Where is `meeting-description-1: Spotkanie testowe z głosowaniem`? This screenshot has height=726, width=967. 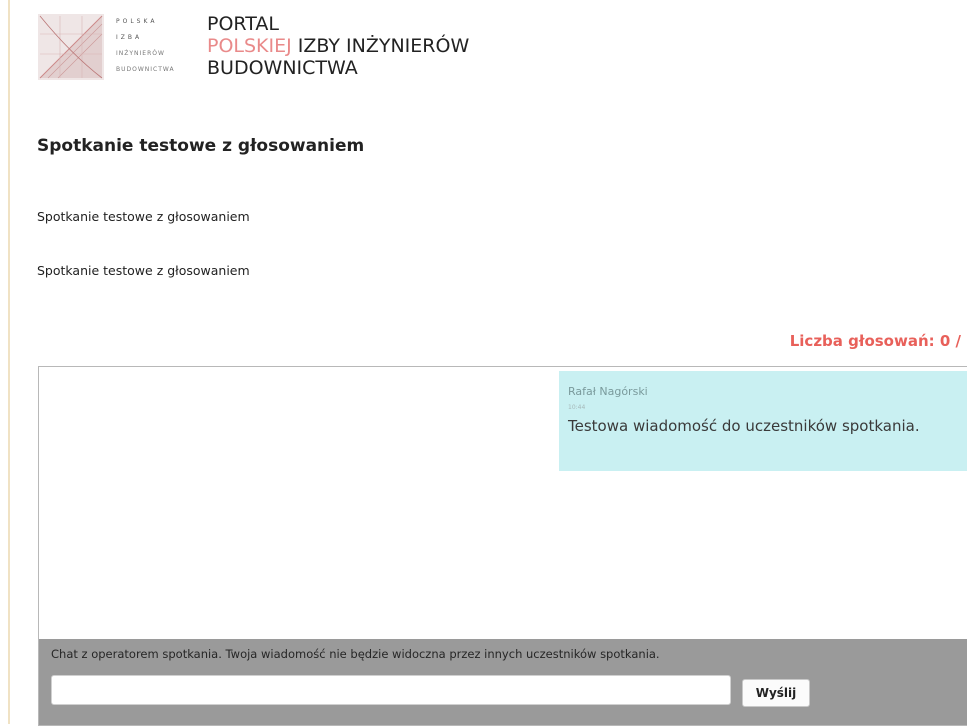
meeting-description-1: Spotkanie testowe z głosowaniem is located at coordinates (143, 216).